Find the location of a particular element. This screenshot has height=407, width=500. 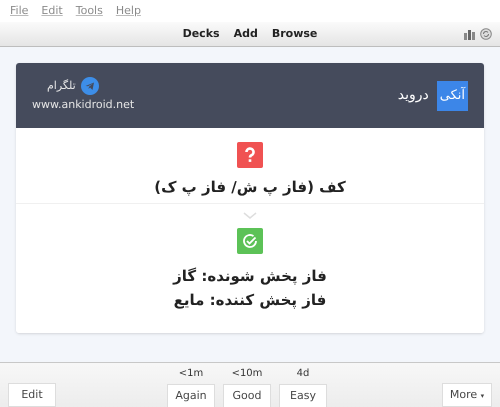

answer-button: Again is located at coordinates (191, 395).